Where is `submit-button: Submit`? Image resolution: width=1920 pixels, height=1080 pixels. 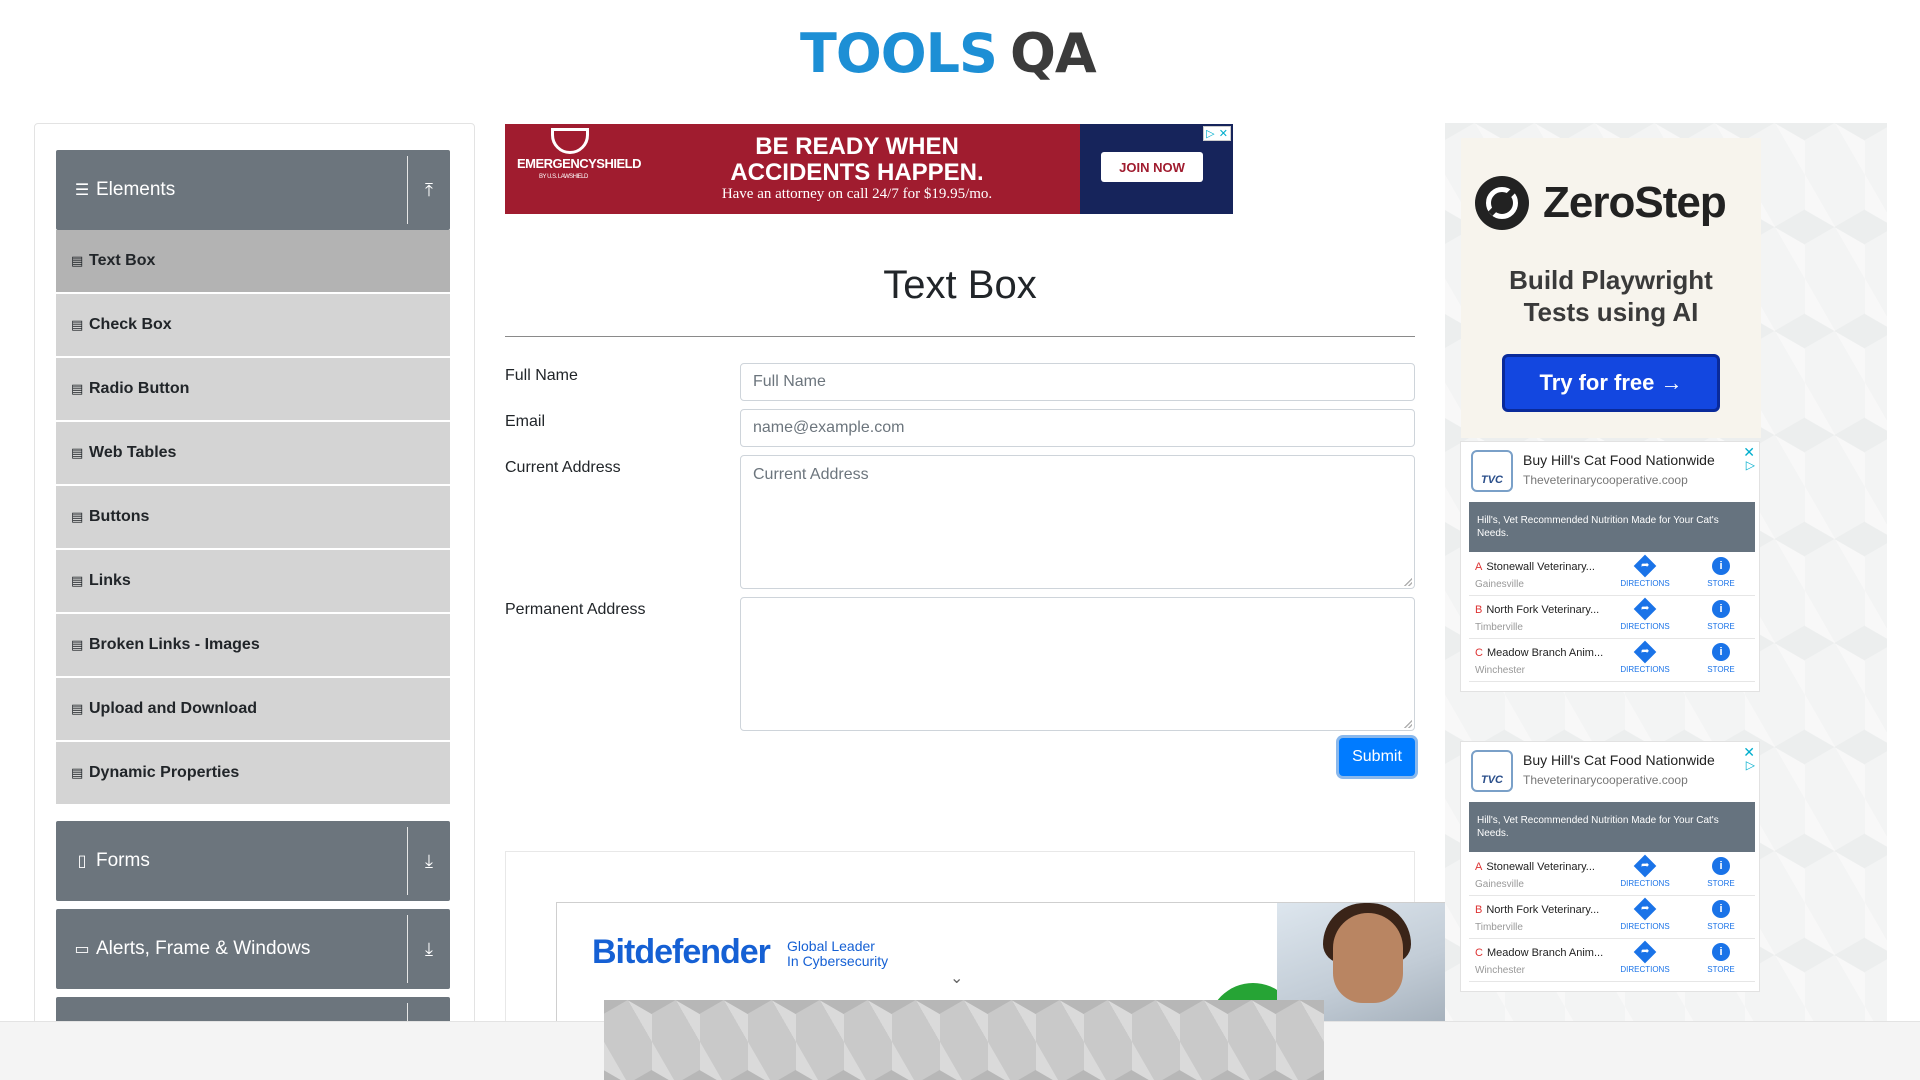 submit-button: Submit is located at coordinates (1377, 757).